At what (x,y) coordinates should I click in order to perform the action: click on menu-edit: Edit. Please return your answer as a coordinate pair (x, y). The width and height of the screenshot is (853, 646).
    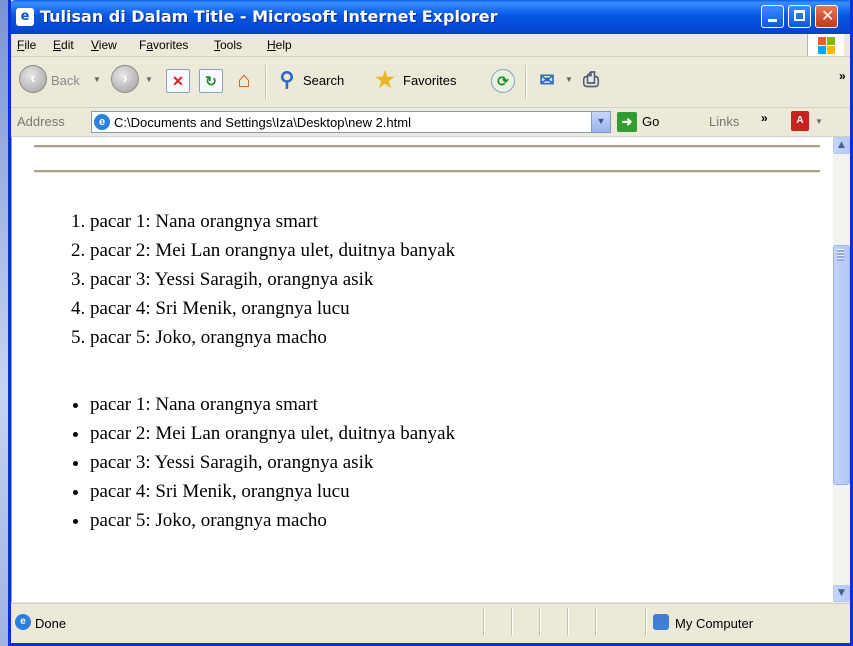
    Looking at the image, I should click on (63, 45).